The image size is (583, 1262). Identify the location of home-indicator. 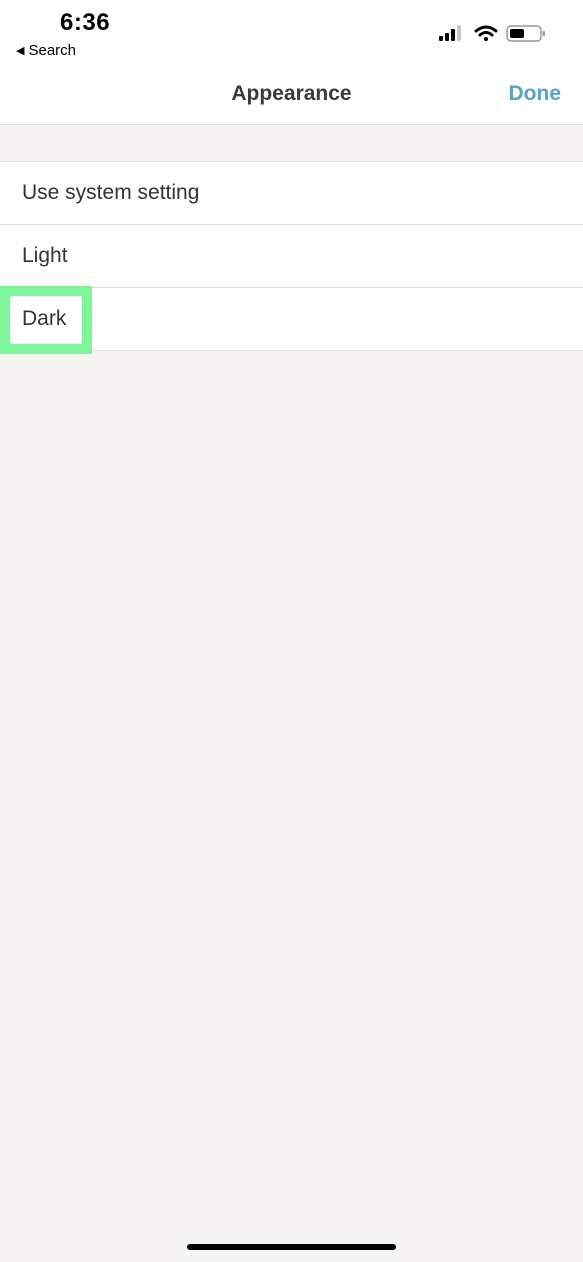
(291, 1247).